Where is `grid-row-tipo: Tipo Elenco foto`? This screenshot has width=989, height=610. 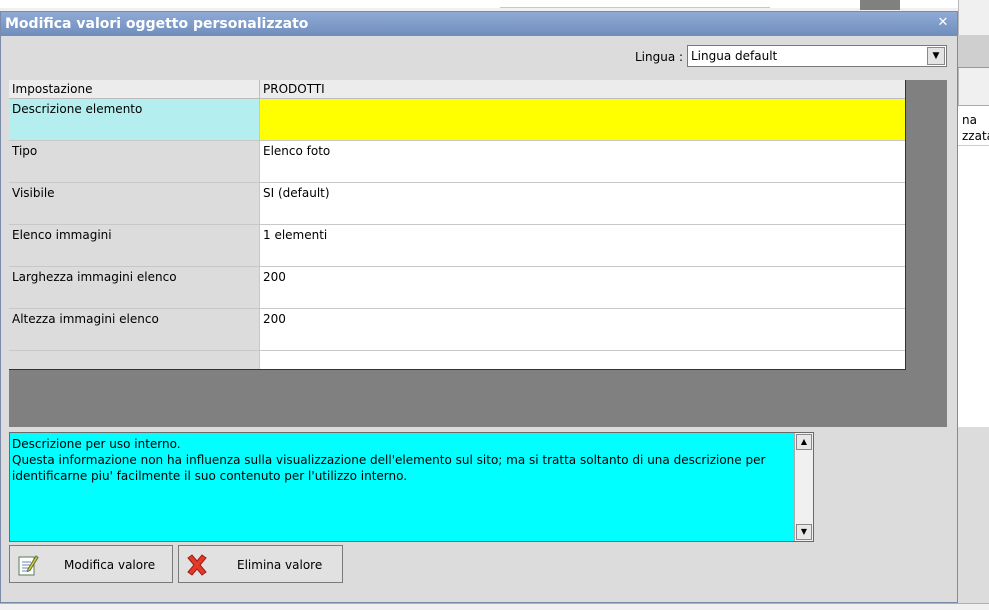
grid-row-tipo: Tipo Elenco foto is located at coordinates (457, 162).